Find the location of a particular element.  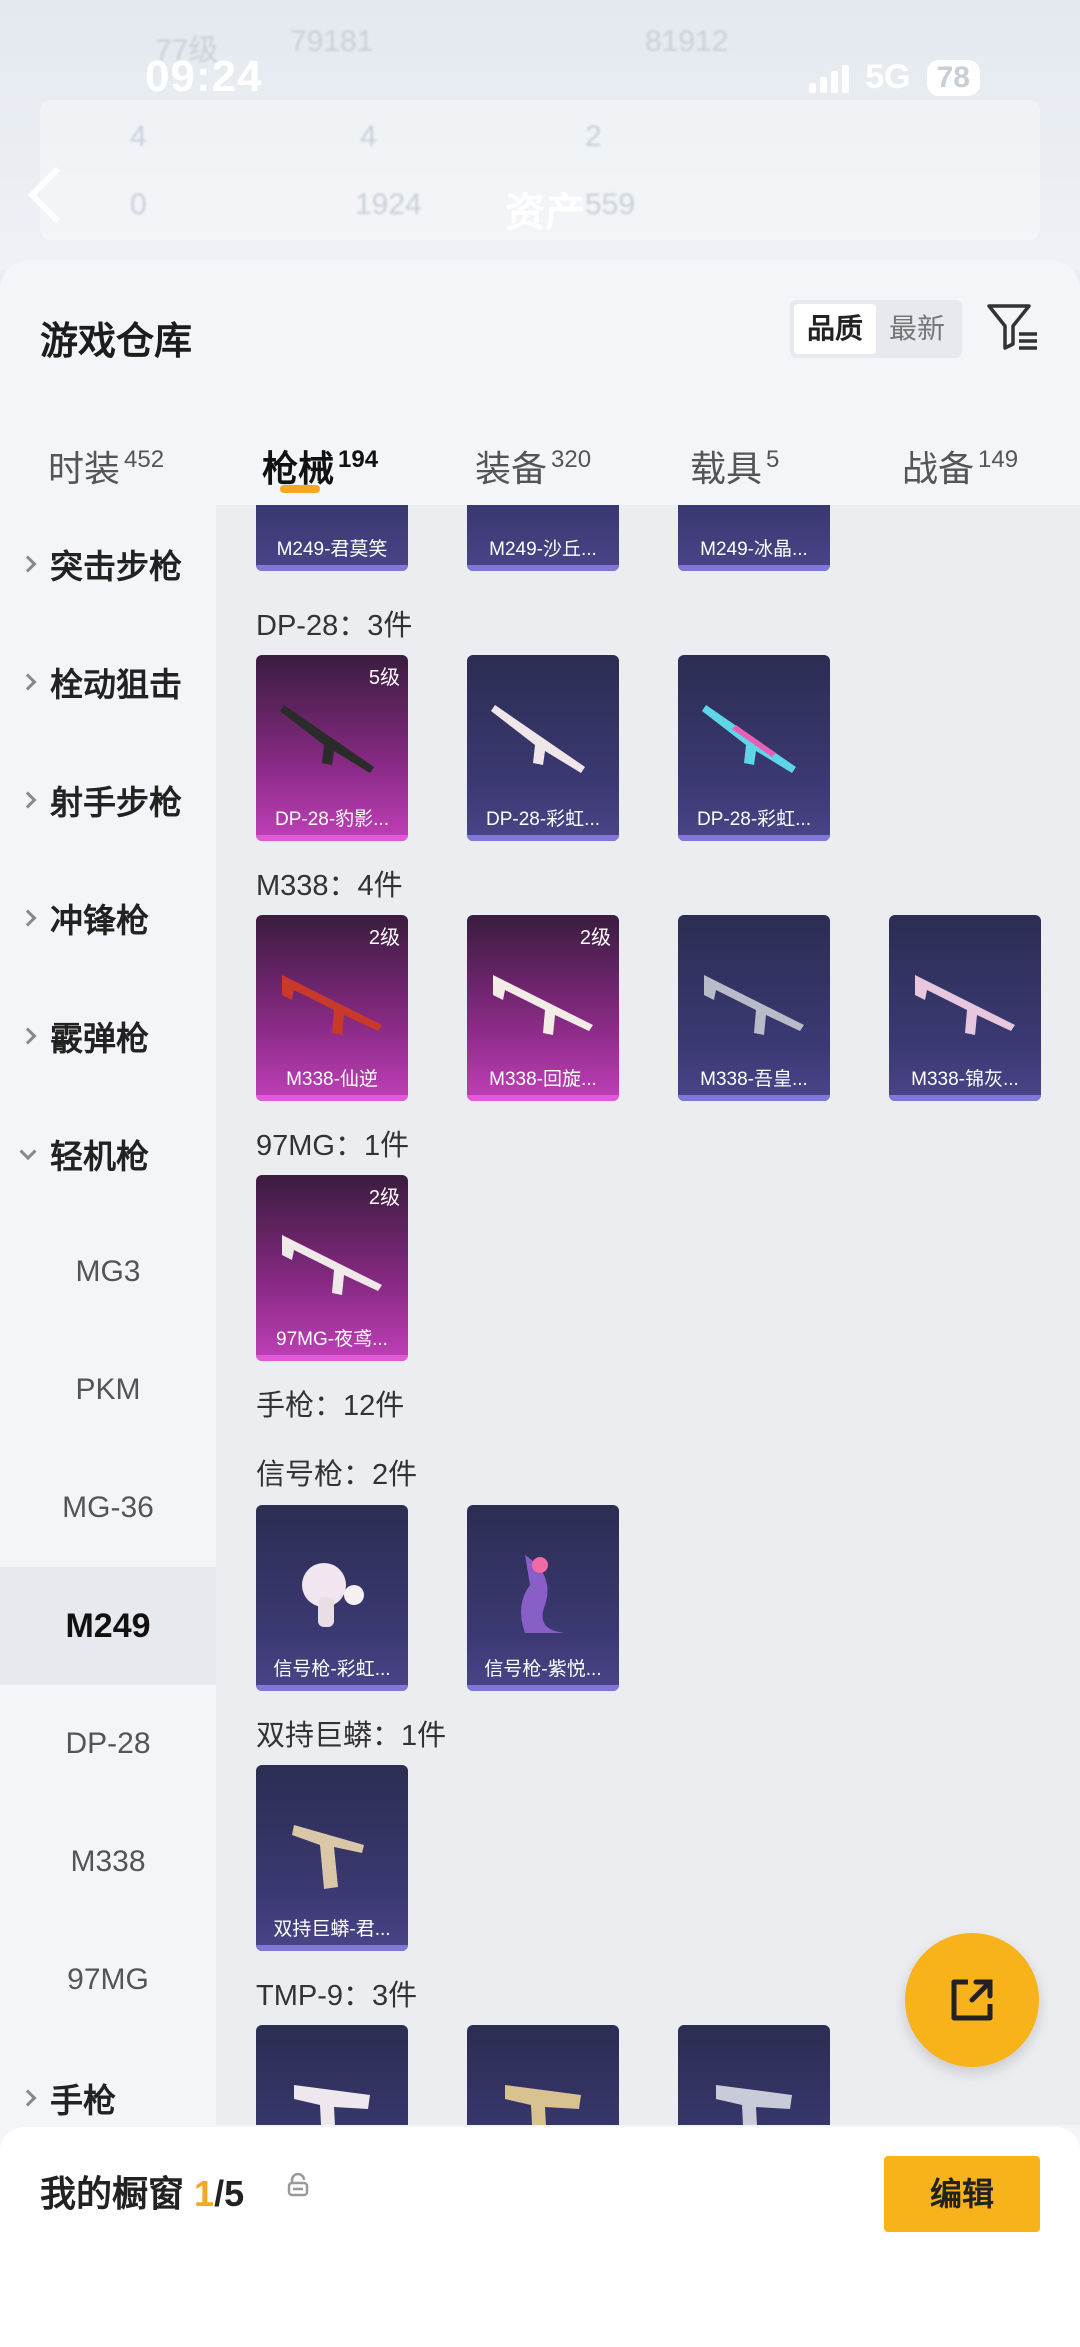

sidebar-item-m338: M338 is located at coordinates (108, 1862).